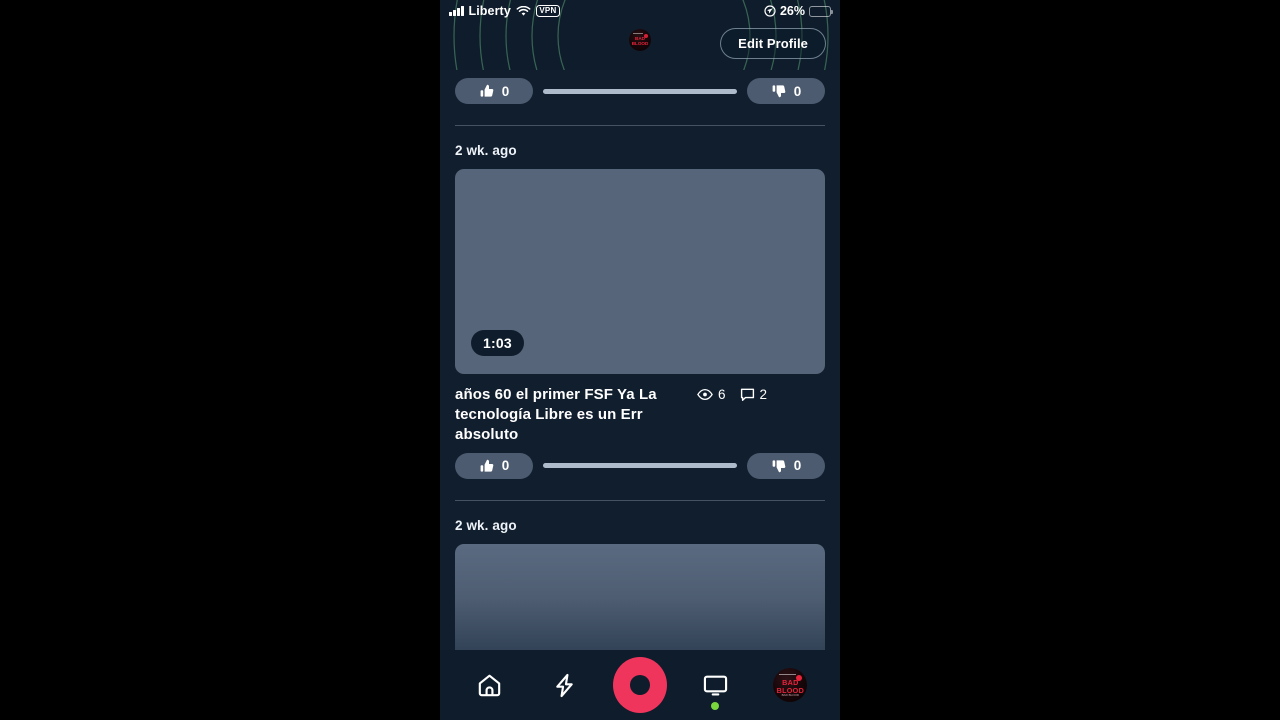  I want to click on battery-percent-label: 26%, so click(792, 11).